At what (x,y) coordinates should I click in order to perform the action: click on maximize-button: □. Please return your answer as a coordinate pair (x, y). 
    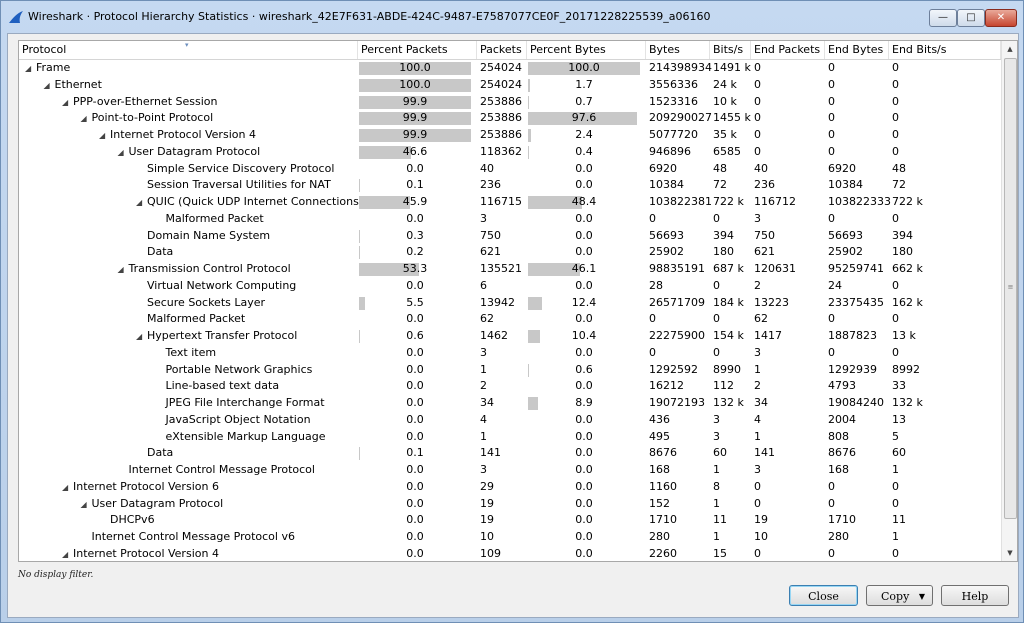
    Looking at the image, I should click on (971, 18).